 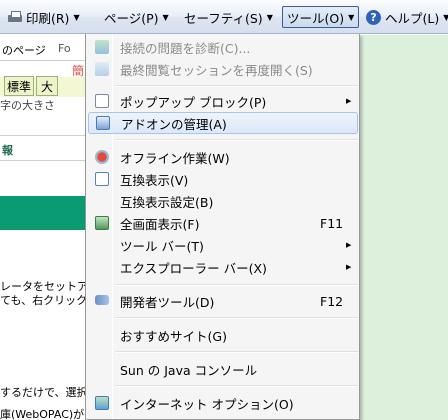 What do you see at coordinates (102, 223) in the screenshot?
I see `fullscreen-icon` at bounding box center [102, 223].